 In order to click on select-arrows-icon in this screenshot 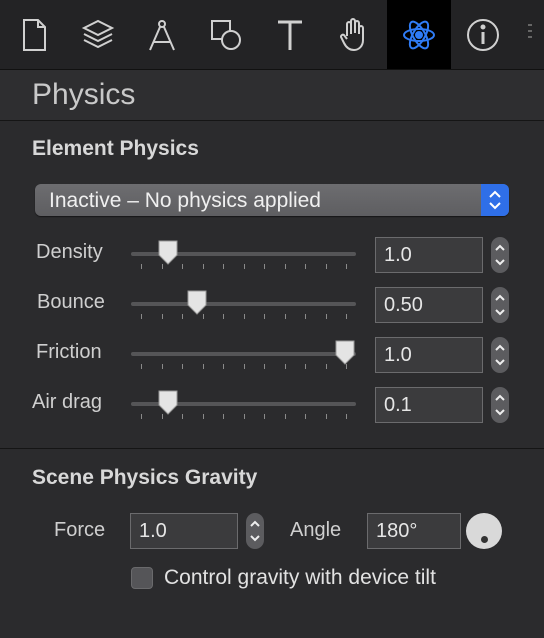, I will do `click(495, 200)`.